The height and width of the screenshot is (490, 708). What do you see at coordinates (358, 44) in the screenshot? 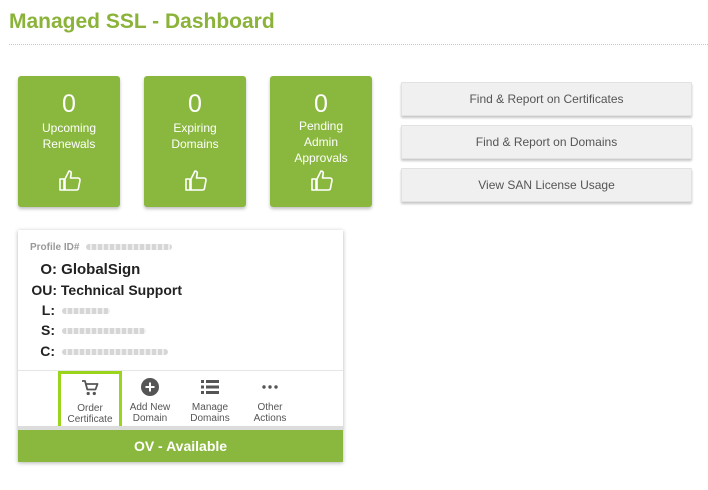
I see `title-divider` at bounding box center [358, 44].